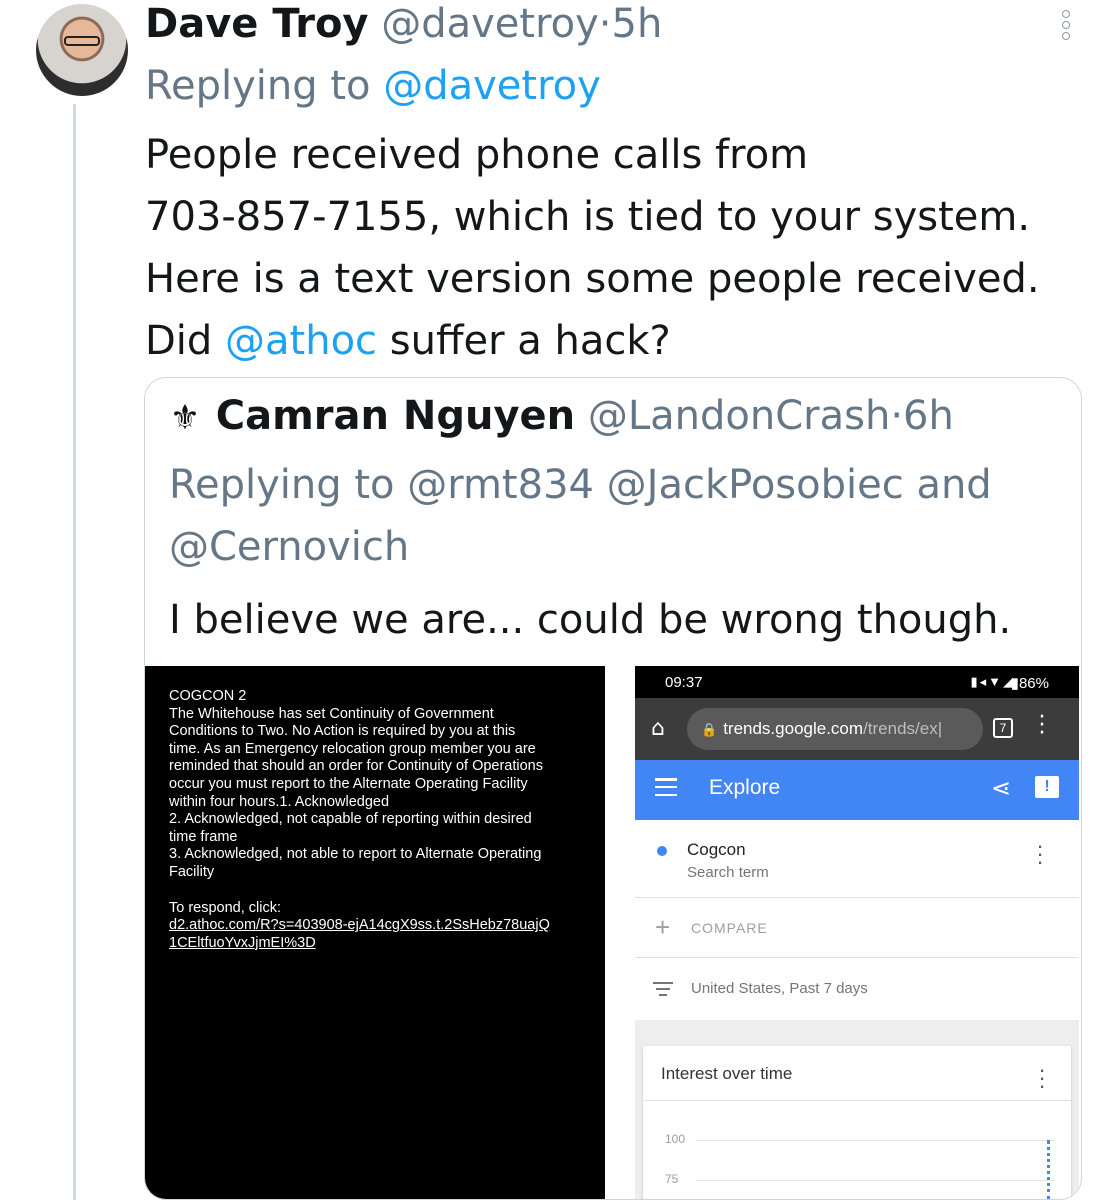 The width and height of the screenshot is (1103, 1200). I want to click on respond-label: To respond, click:, so click(225, 907).